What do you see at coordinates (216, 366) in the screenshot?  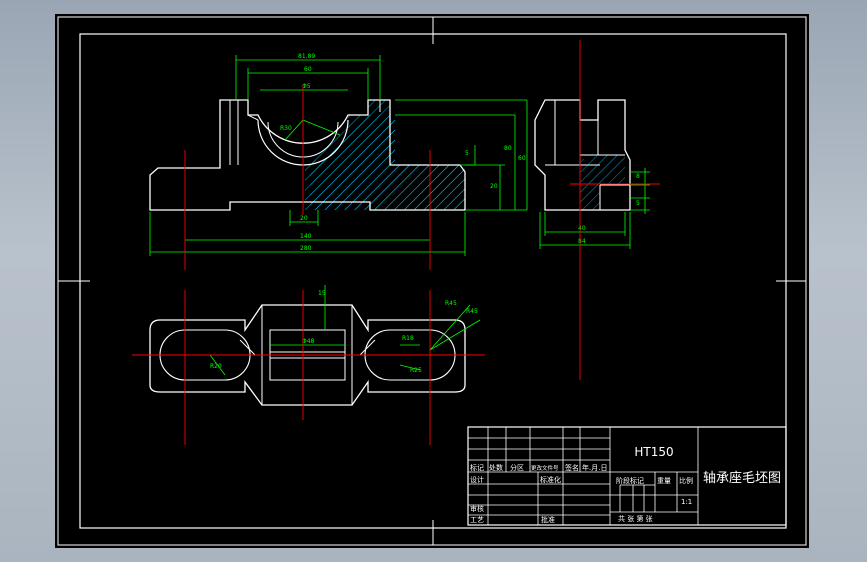 I see `dim-plan-r20: R20` at bounding box center [216, 366].